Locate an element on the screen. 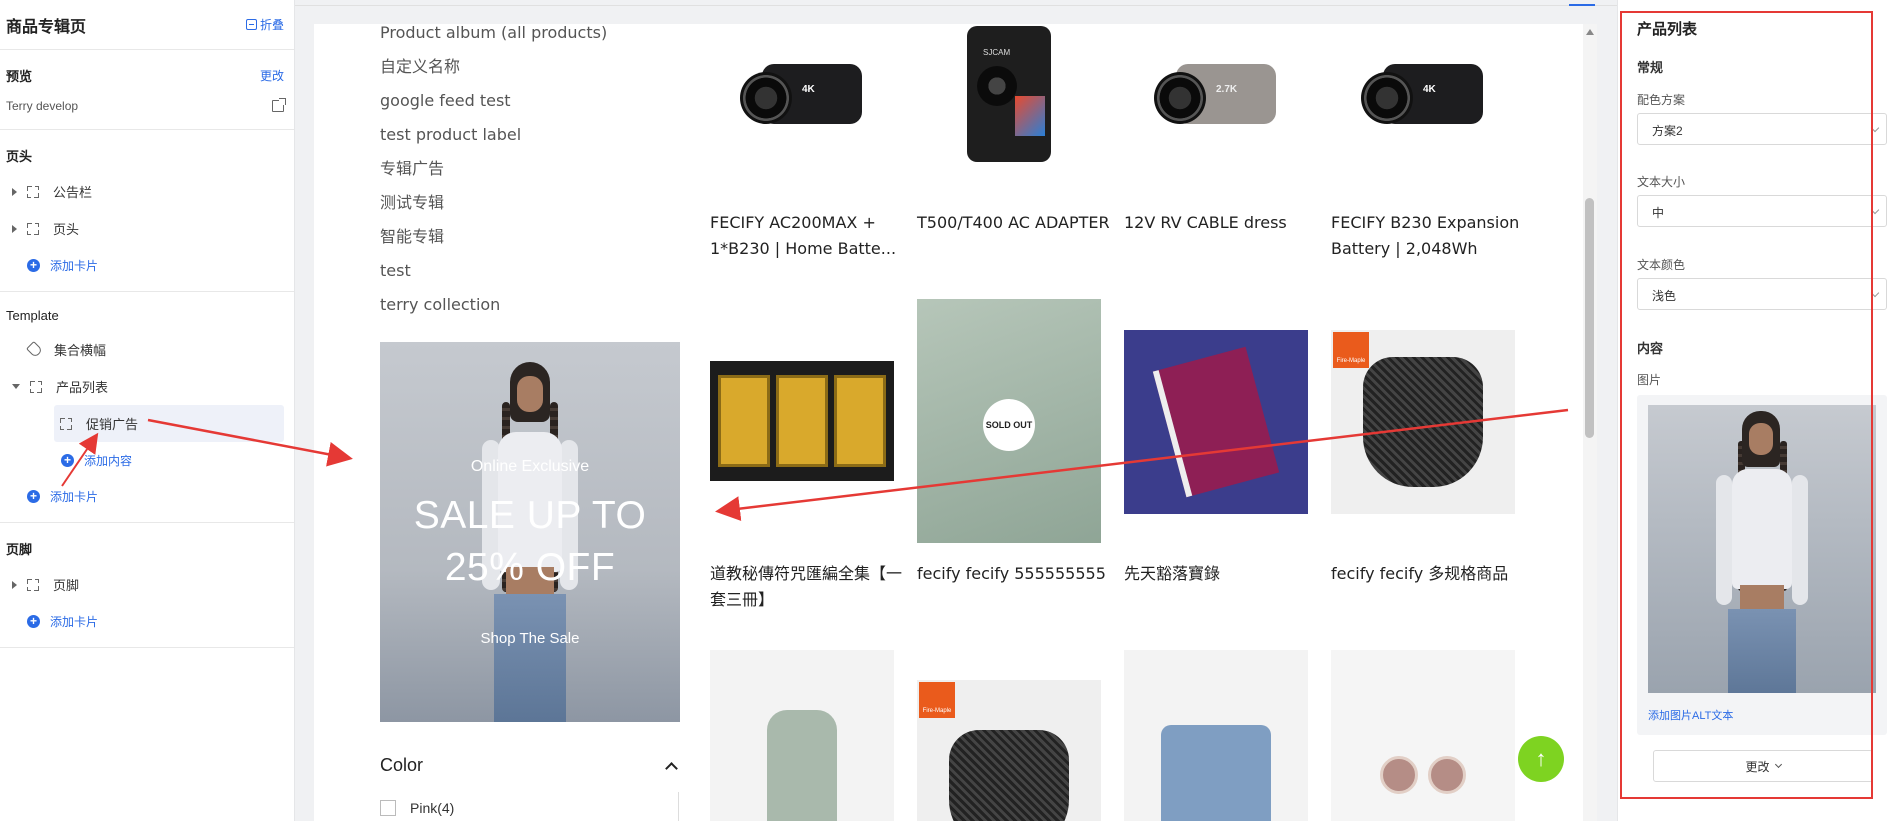 This screenshot has width=1888, height=821. product-name: FECIFY B230 Expansion Battery | 2,048Wh is located at coordinates (1431, 236).